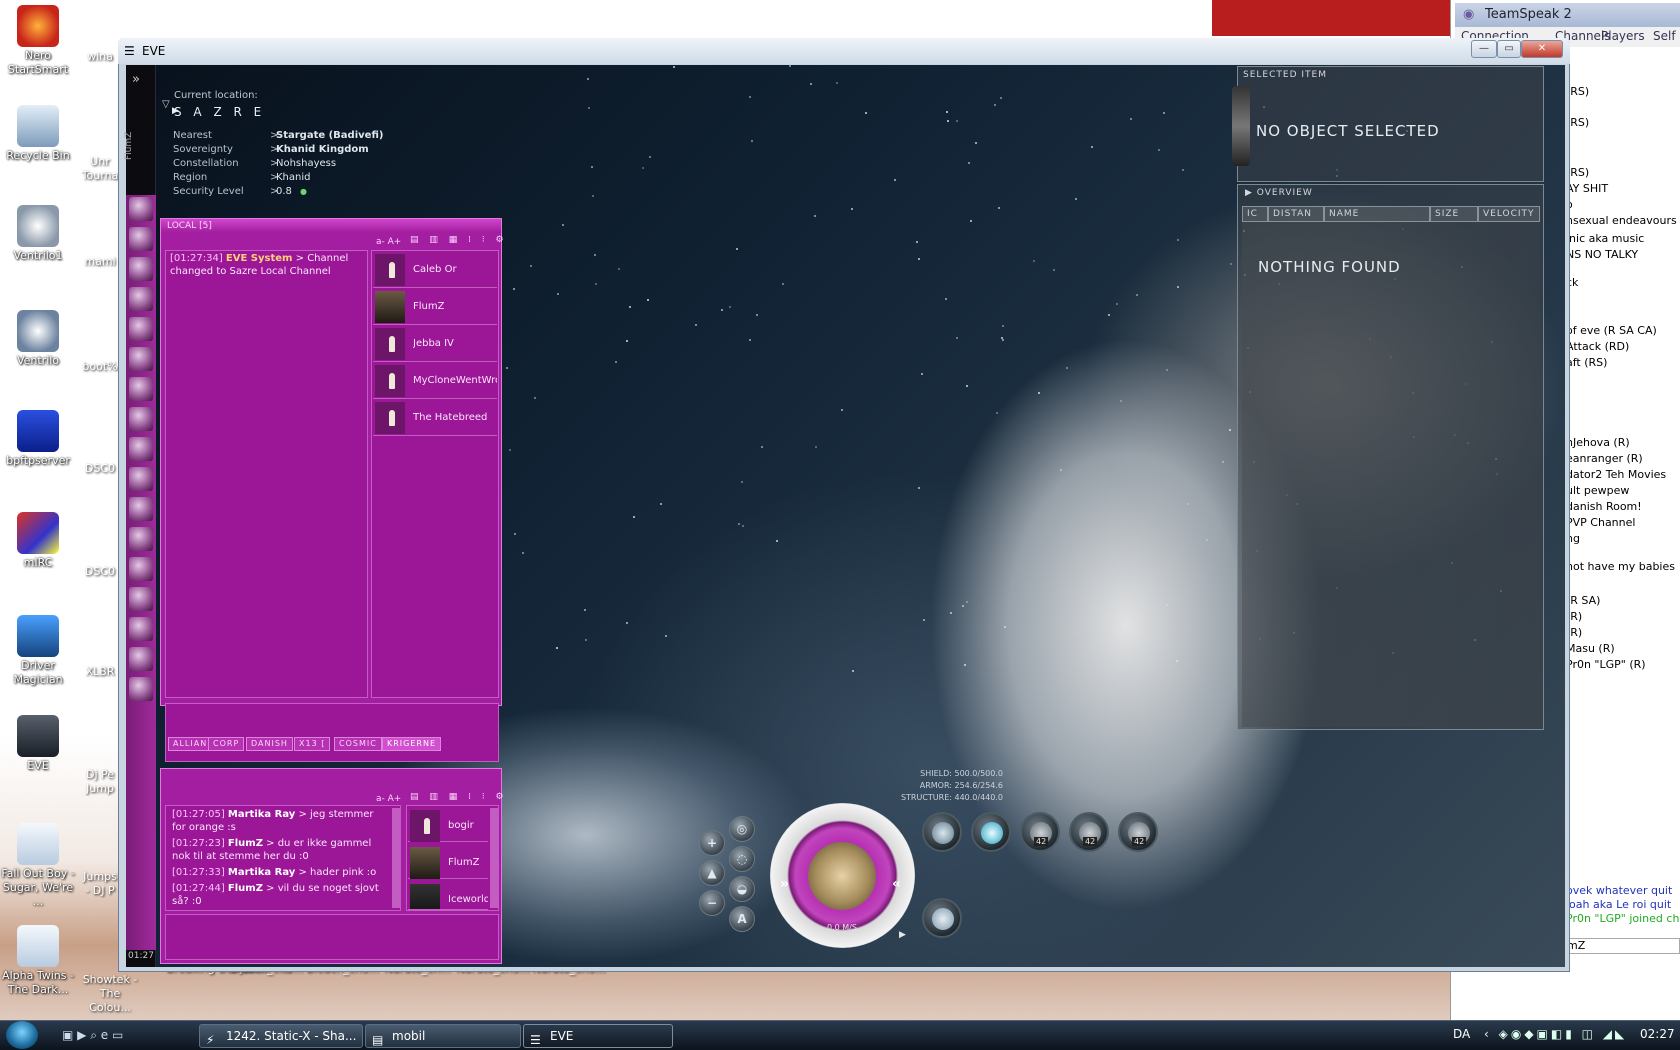 The image size is (1680, 1050). Describe the element at coordinates (141, 659) in the screenshot. I see `portrait-icon` at that location.